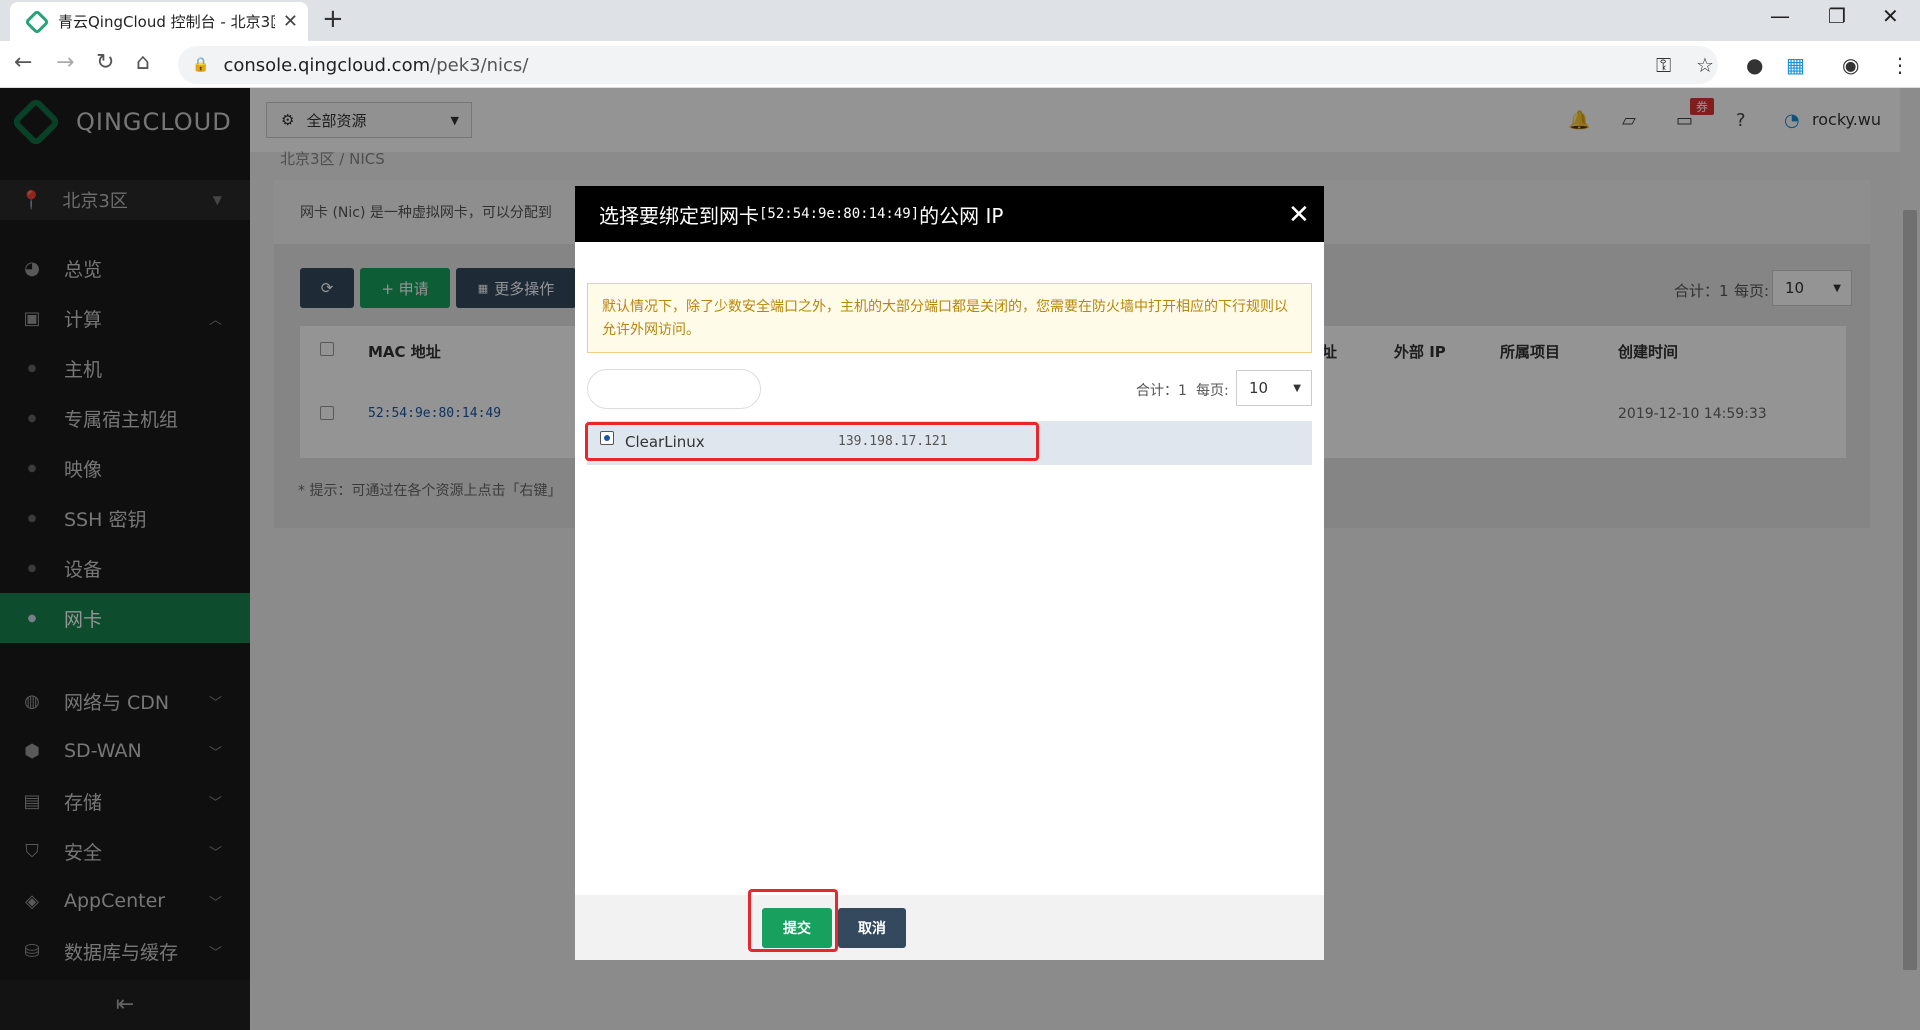 This screenshot has height=1030, width=1920. Describe the element at coordinates (812, 441) in the screenshot. I see `selection-highlight` at that location.